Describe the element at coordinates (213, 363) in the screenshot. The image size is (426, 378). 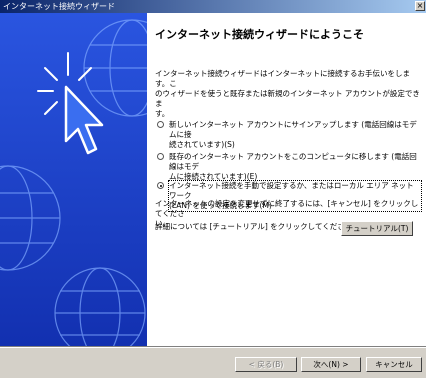
I see `button-bar: < 戻る(B) 次へ(N) > キャンセル` at that location.